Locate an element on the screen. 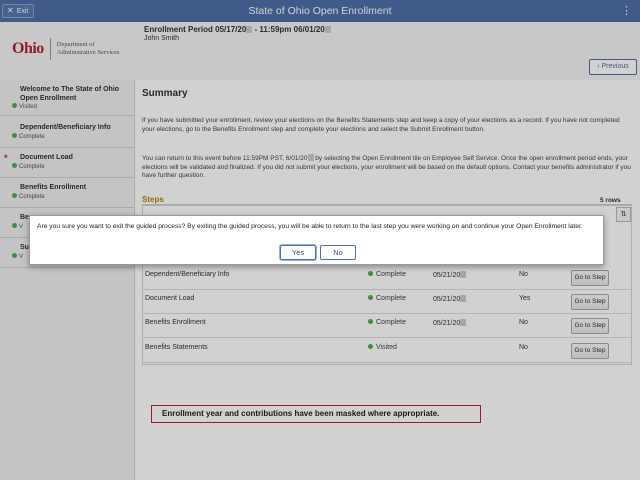  yes-button: Yes is located at coordinates (298, 252).